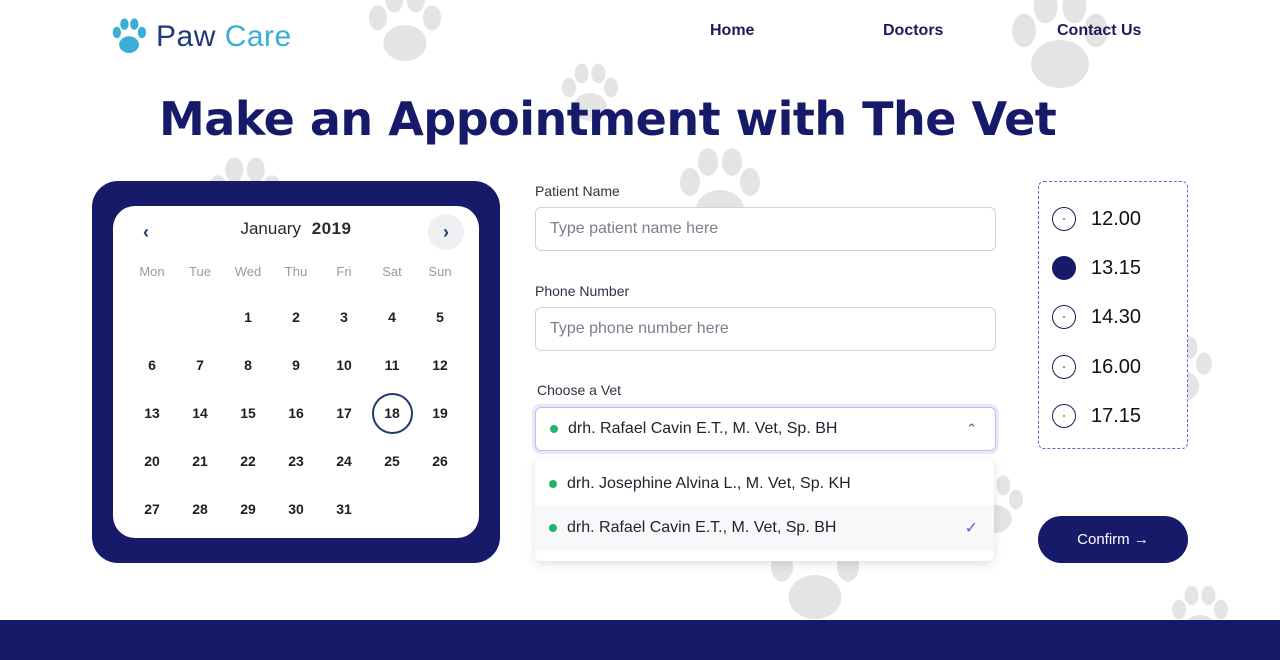  Describe the element at coordinates (608, 119) in the screenshot. I see `page-title: Make an Appointment with The Vet` at that location.